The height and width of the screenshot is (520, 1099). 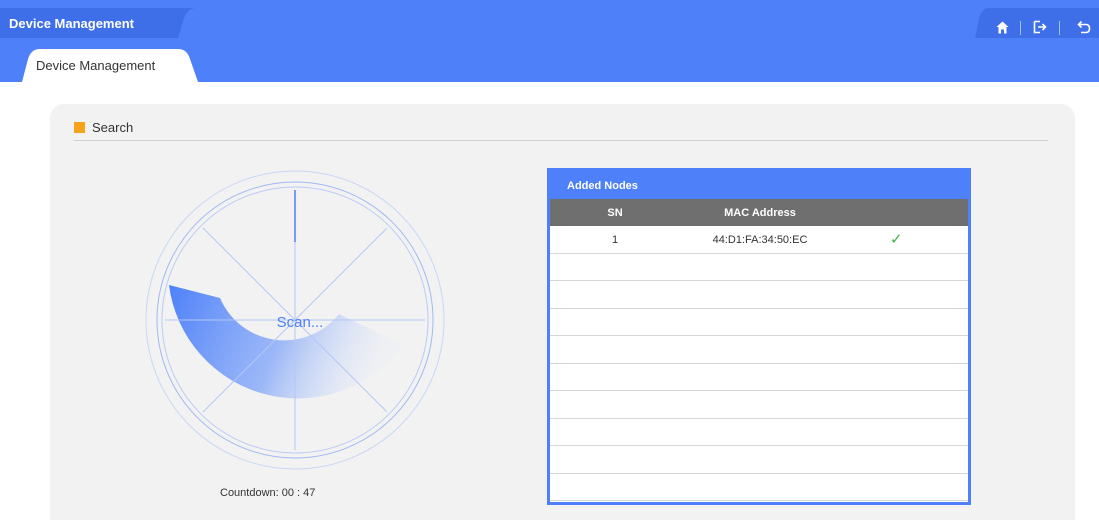 I want to click on app-title: Device Management, so click(x=71, y=23).